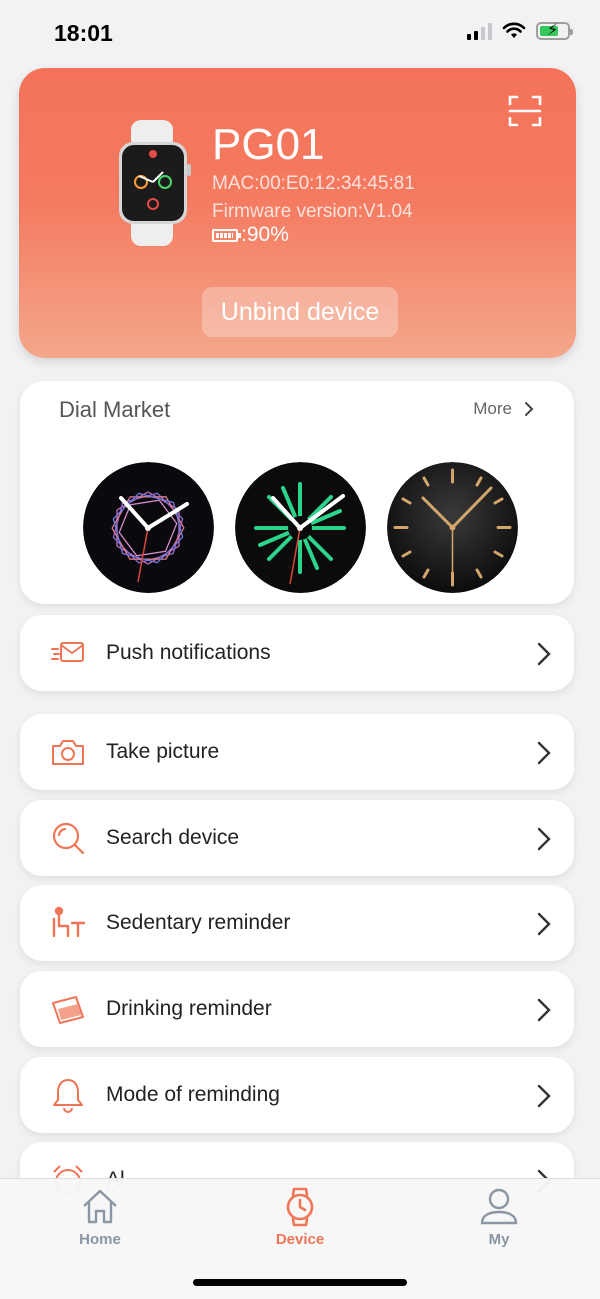  I want to click on menu-item-take-picture: Take picture, so click(297, 752).